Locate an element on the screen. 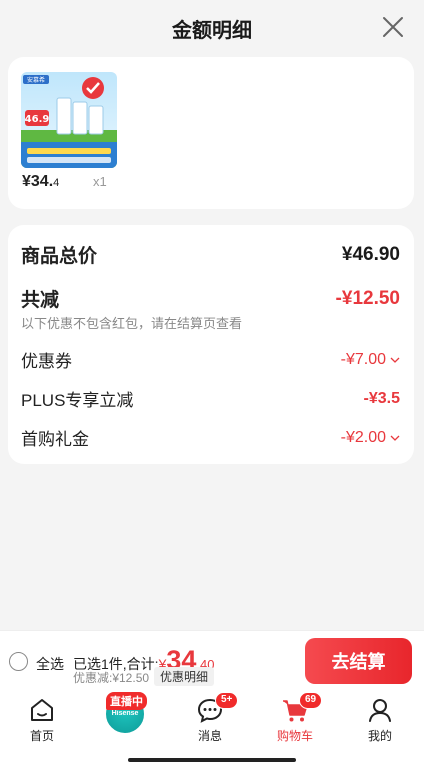  row-total: 商品总价 ¥46.90 is located at coordinates (210, 254).